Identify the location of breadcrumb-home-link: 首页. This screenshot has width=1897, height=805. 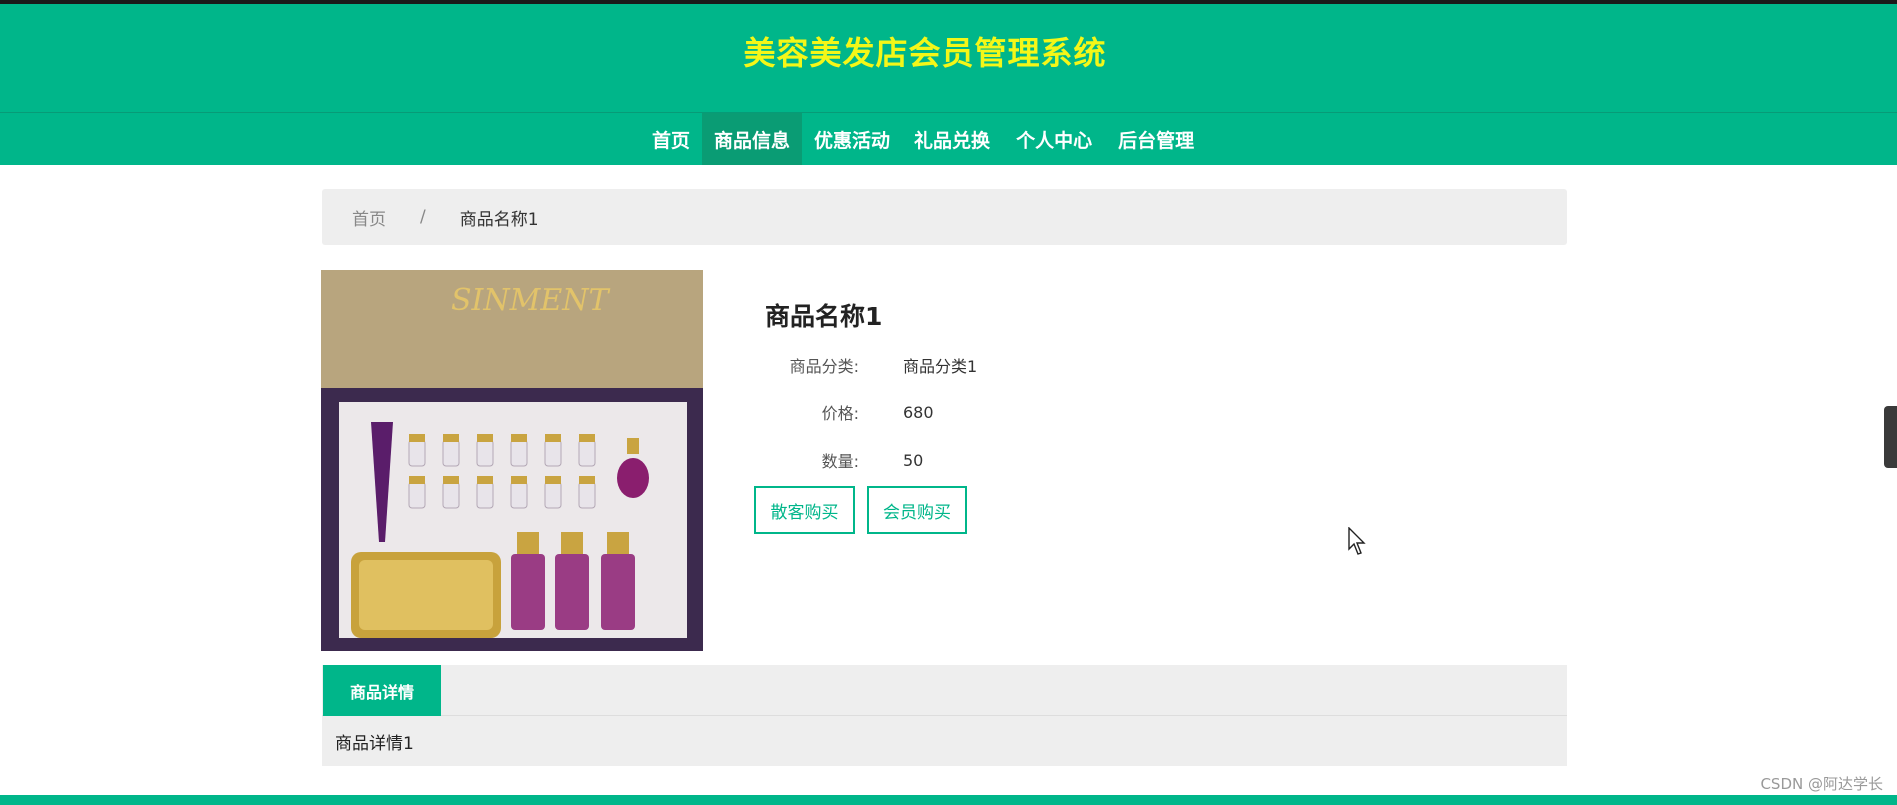
(369, 217).